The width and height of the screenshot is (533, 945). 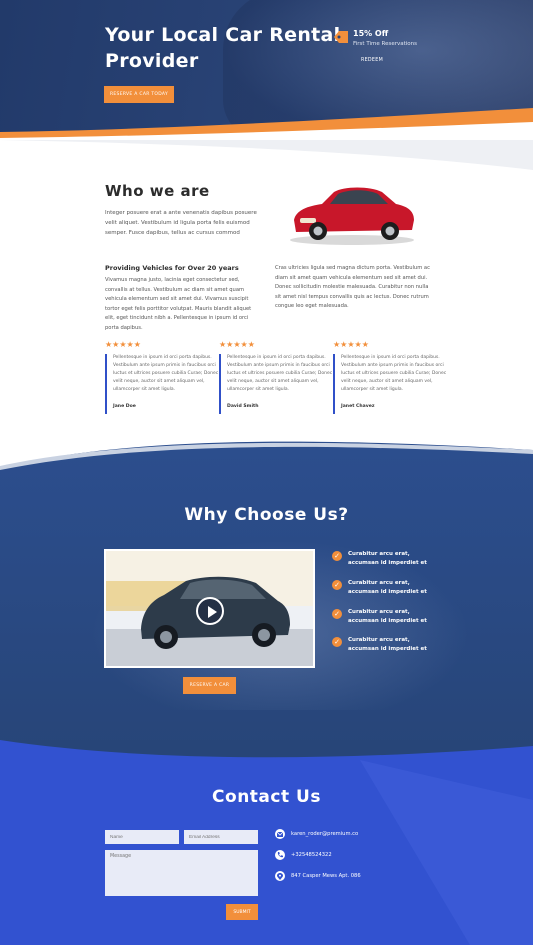 I want to click on mail-icon, so click(x=280, y=834).